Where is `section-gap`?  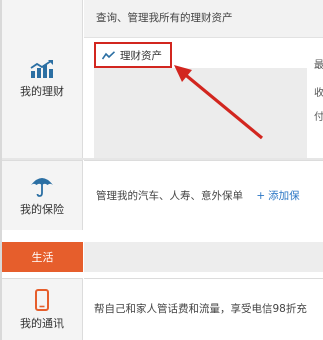
section-gap is located at coordinates (162, 236).